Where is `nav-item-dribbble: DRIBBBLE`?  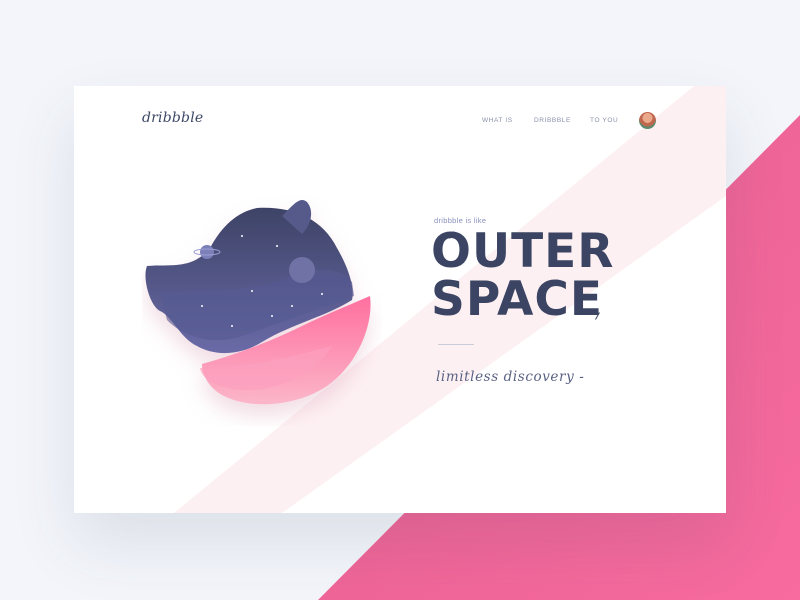
nav-item-dribbble: DRIBBBLE is located at coordinates (552, 120).